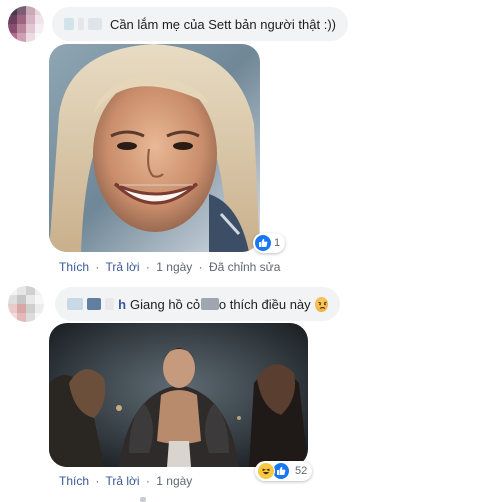 This screenshot has width=498, height=502. Describe the element at coordinates (277, 243) in the screenshot. I see `reaction-count: 1` at that location.